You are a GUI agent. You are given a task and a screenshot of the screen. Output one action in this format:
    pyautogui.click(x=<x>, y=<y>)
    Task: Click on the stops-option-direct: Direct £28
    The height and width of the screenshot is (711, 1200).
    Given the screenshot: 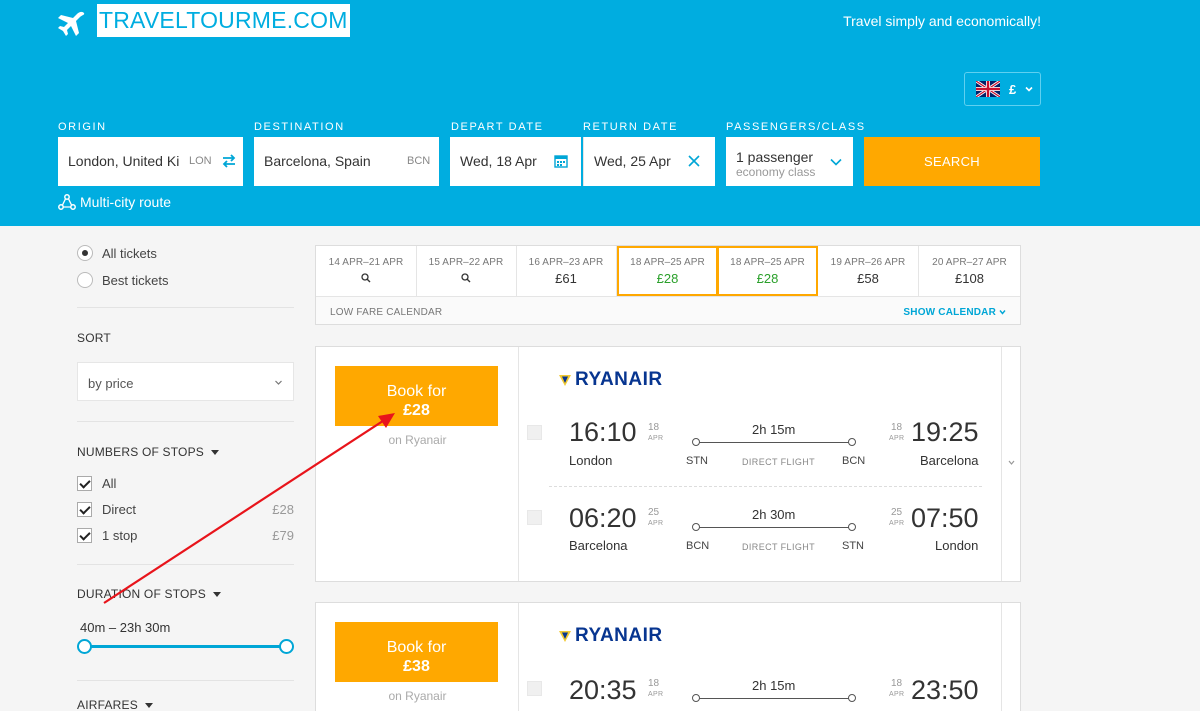 What is the action you would take?
    pyautogui.click(x=185, y=509)
    